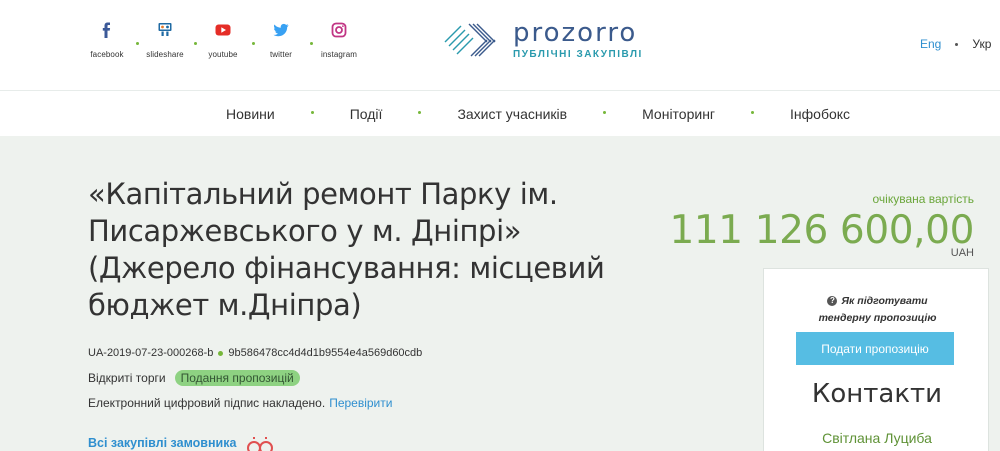 This screenshot has height=451, width=1000. Describe the element at coordinates (962, 253) in the screenshot. I see `expected-value-currency: UAH` at that location.